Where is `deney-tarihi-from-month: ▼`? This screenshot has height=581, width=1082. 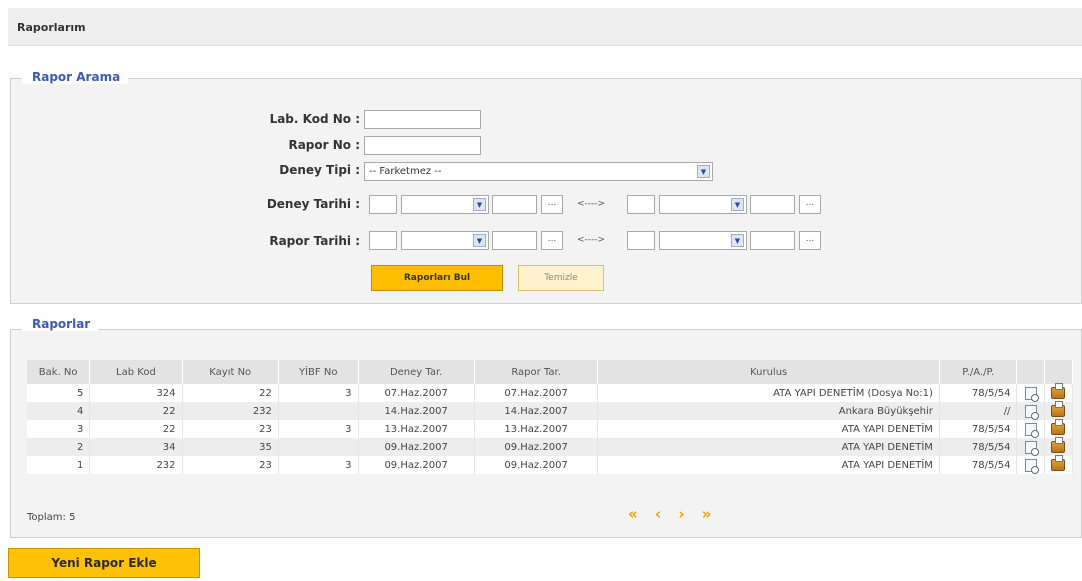
deney-tarihi-from-month: ▼ is located at coordinates (445, 204).